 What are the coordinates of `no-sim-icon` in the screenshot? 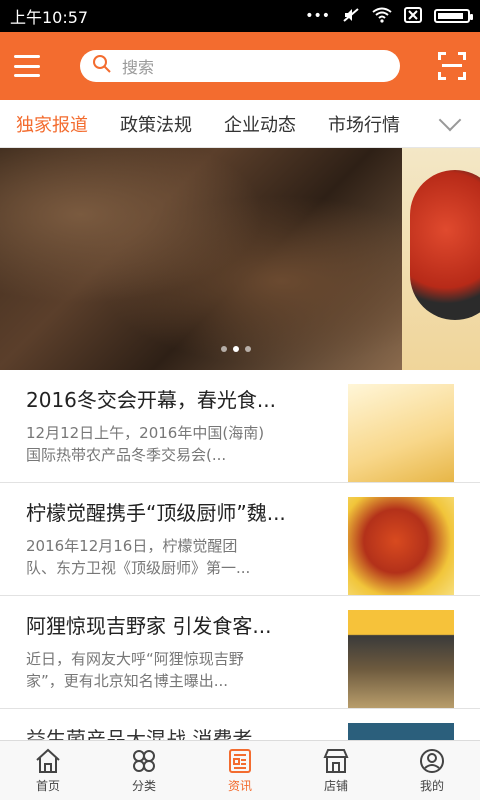 It's located at (413, 16).